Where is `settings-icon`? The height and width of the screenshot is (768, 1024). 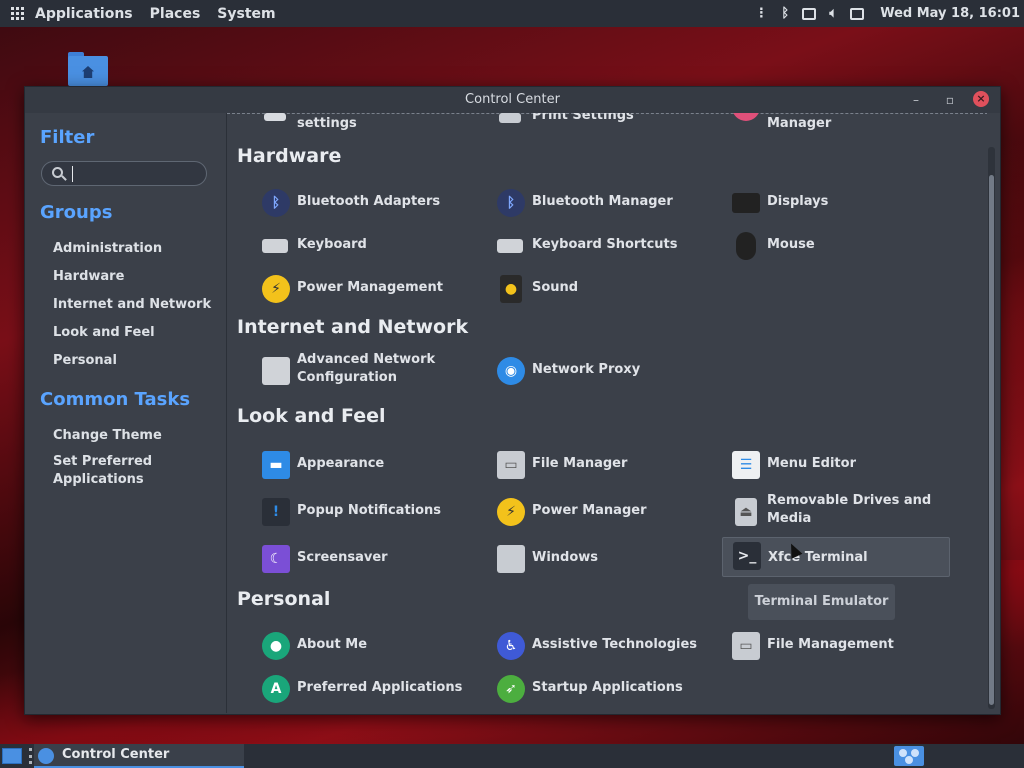 settings-icon is located at coordinates (275, 117).